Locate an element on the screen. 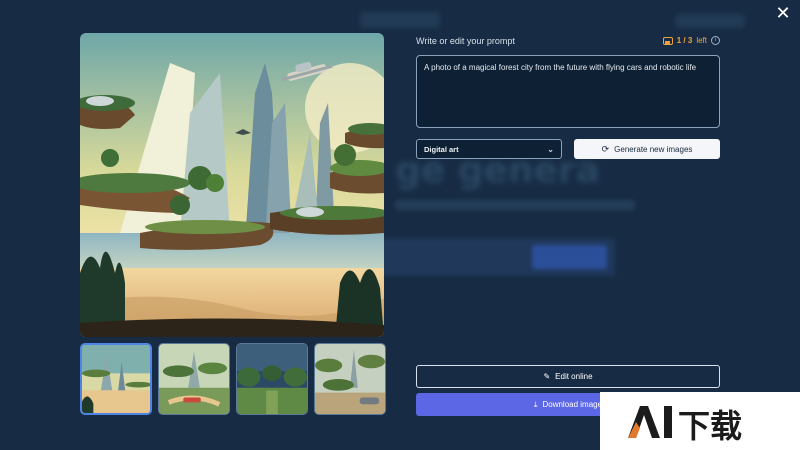  generate-new-images-button: ⟳ Generate new images is located at coordinates (647, 149).